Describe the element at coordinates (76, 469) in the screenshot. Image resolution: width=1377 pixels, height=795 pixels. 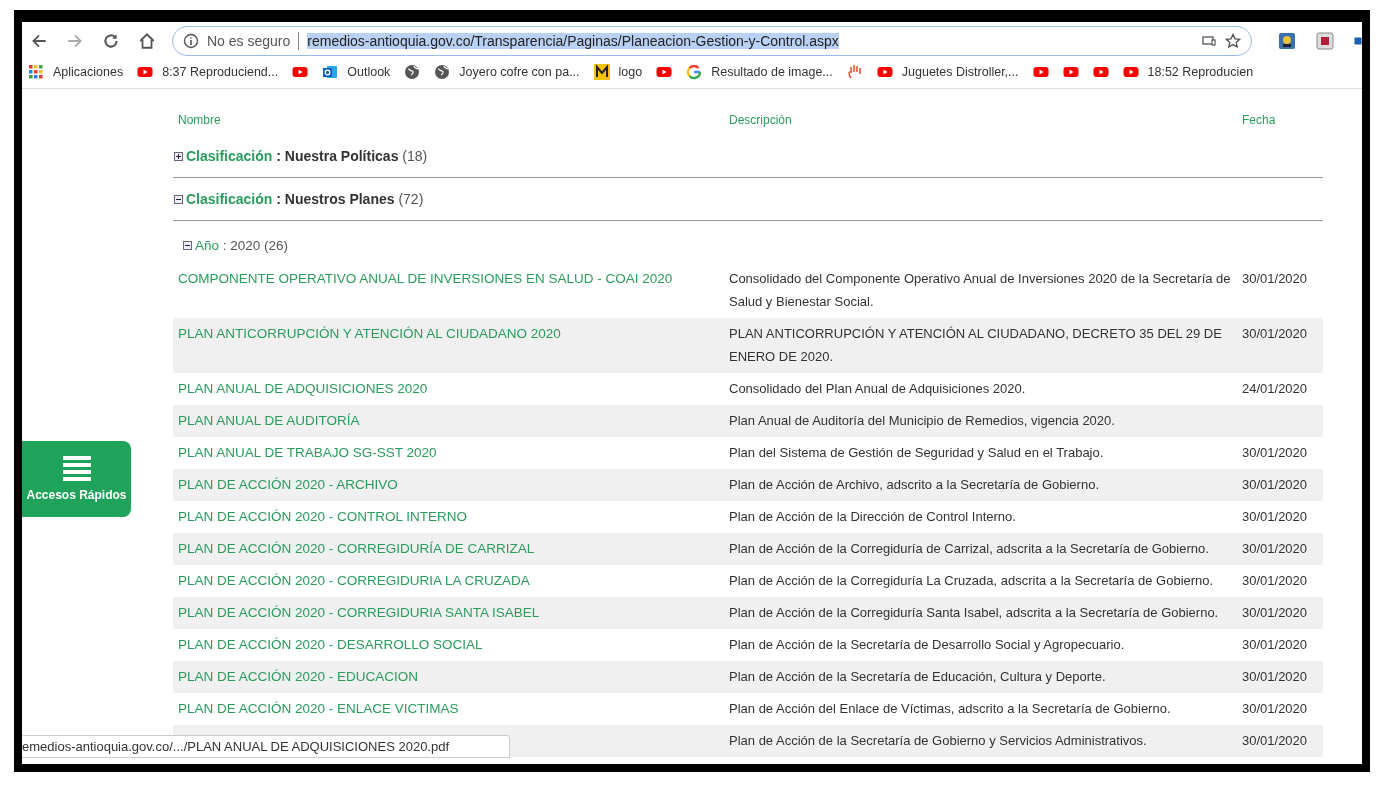
I see `hamburger-menu-icon` at that location.